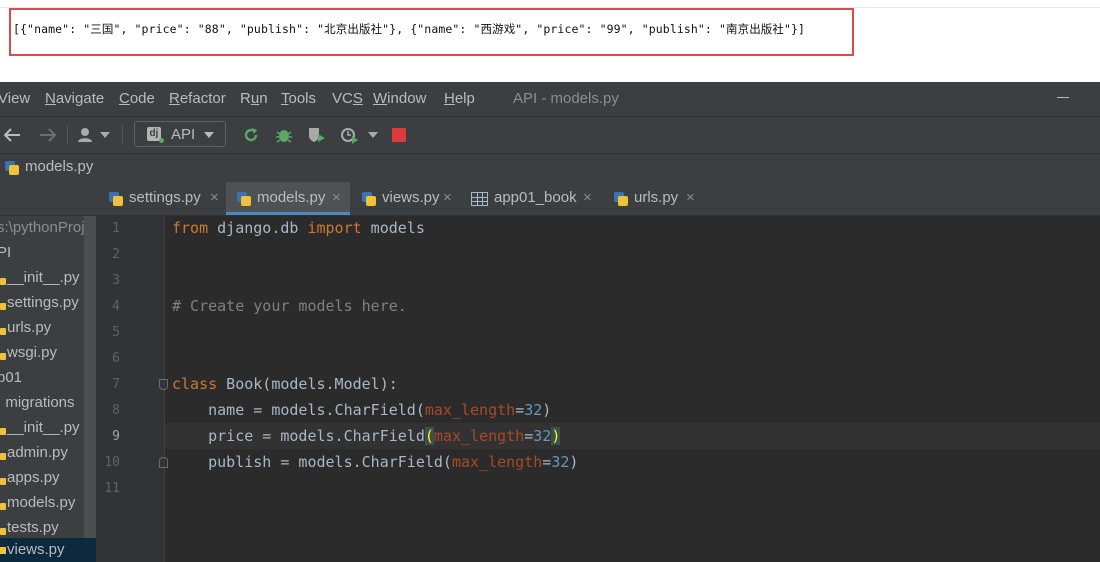 The image size is (1100, 562). Describe the element at coordinates (33, 527) in the screenshot. I see `tree-file-tests: tests.py` at that location.